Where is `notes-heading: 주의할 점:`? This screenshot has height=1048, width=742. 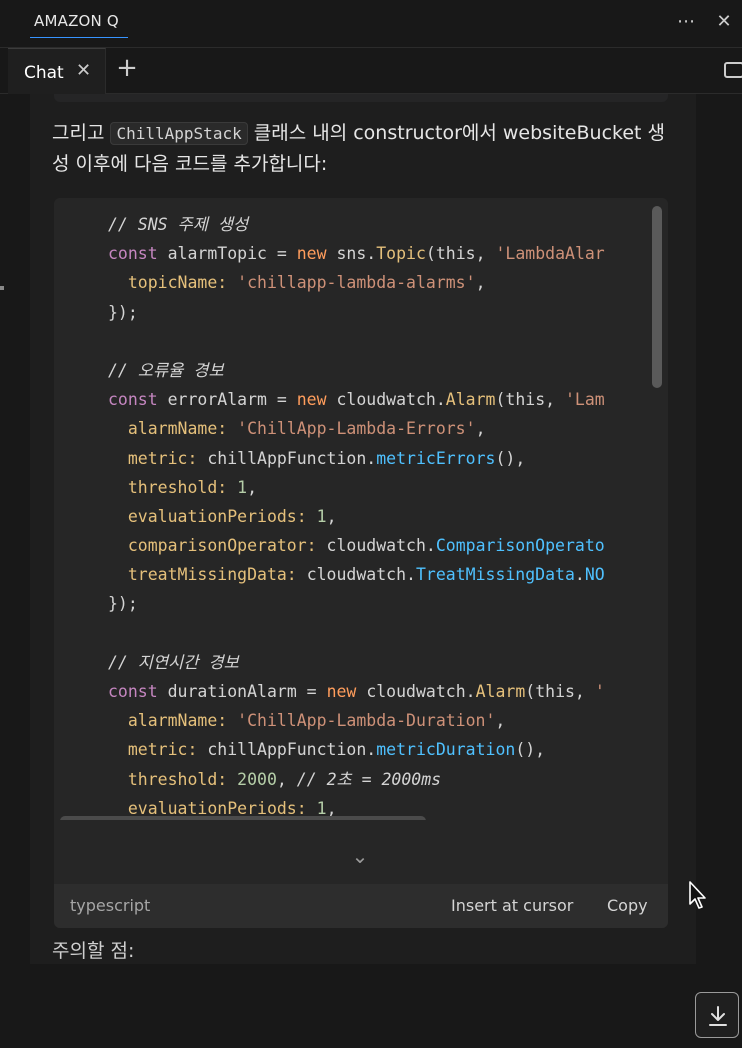 notes-heading: 주의할 점: is located at coordinates (93, 951).